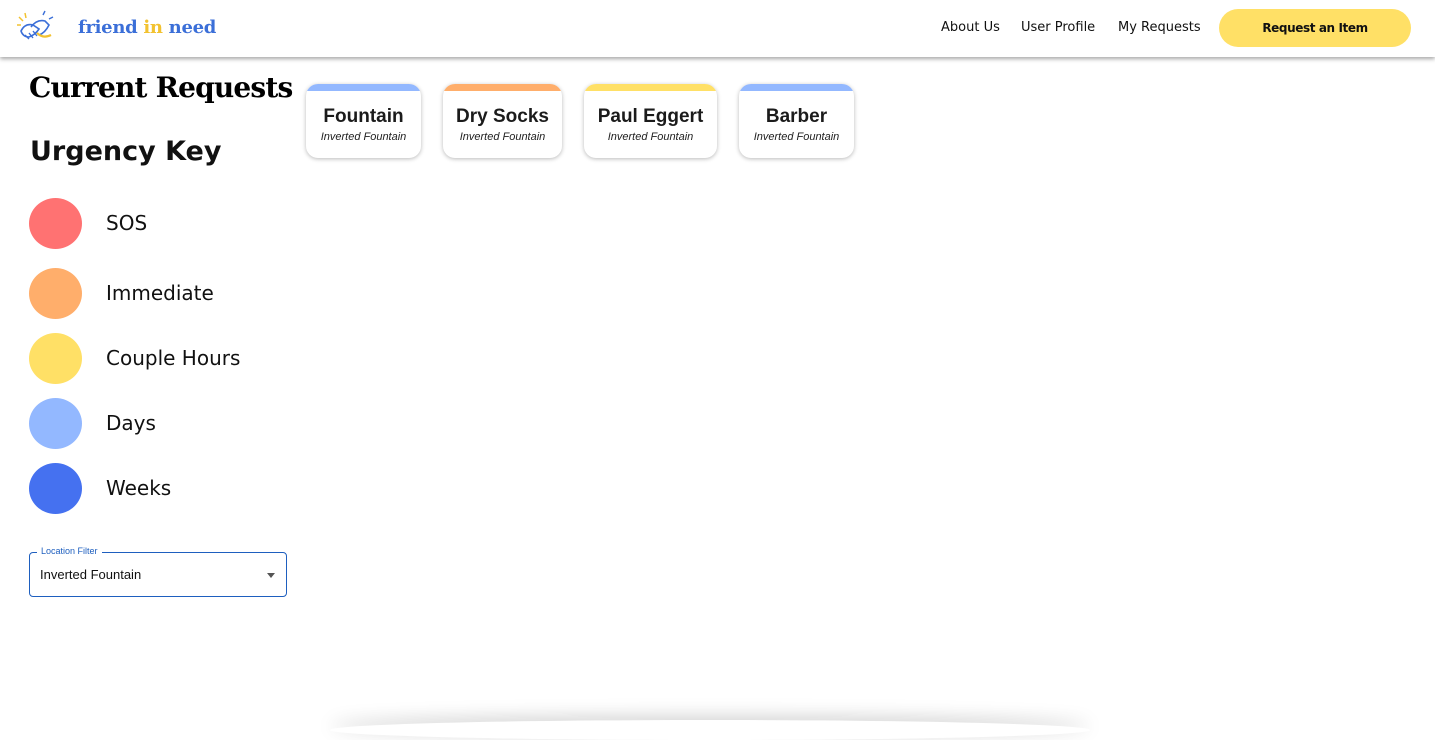 The height and width of the screenshot is (740, 1435). What do you see at coordinates (131, 423) in the screenshot?
I see `urgency-label: Days` at bounding box center [131, 423].